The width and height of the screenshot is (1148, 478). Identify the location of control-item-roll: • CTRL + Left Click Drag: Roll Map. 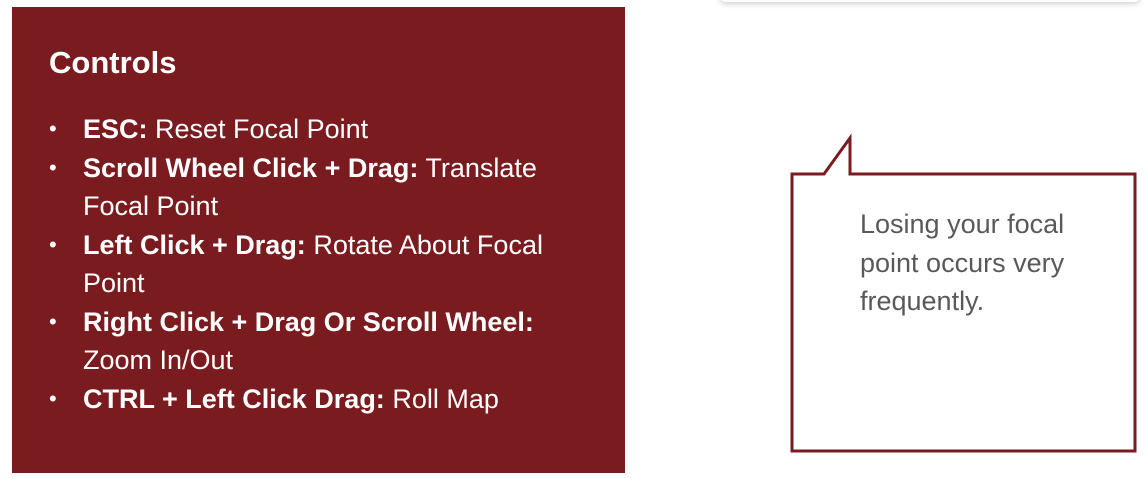
(322, 399).